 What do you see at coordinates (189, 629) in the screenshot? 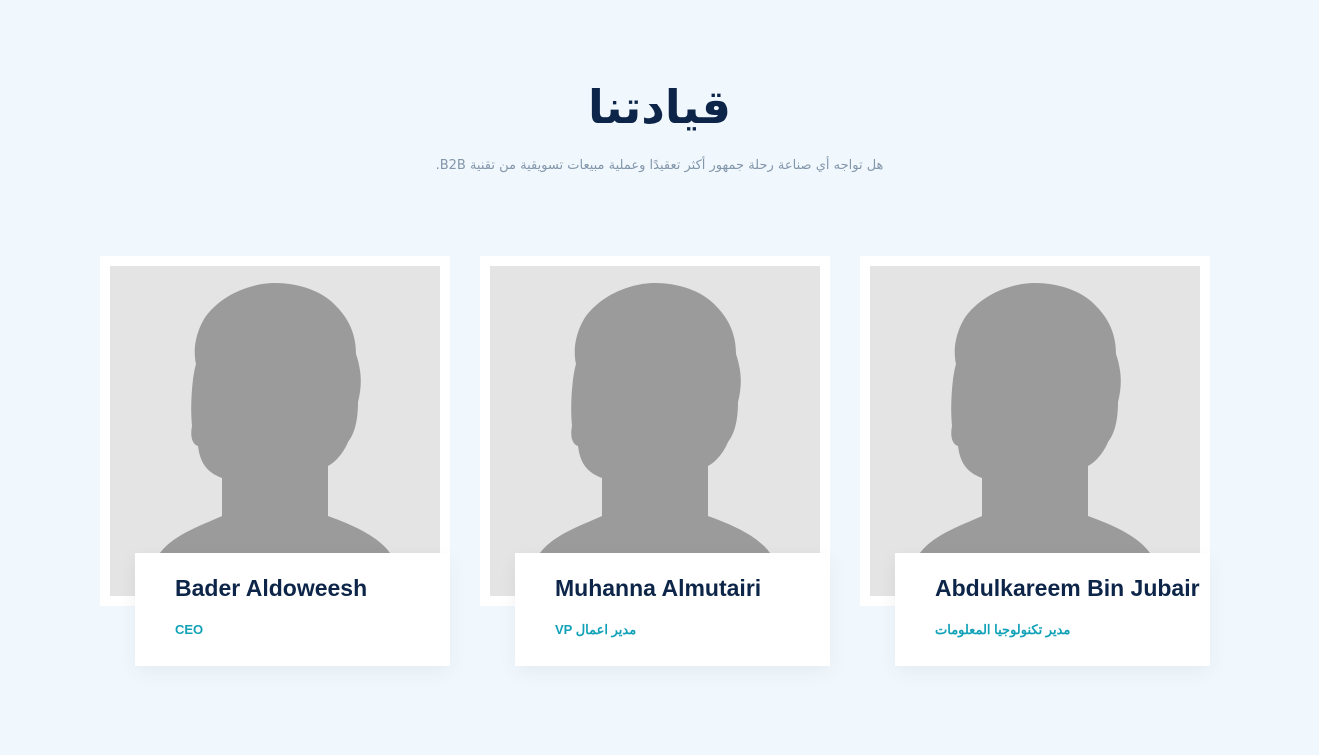
I see `member-role: CEO` at bounding box center [189, 629].